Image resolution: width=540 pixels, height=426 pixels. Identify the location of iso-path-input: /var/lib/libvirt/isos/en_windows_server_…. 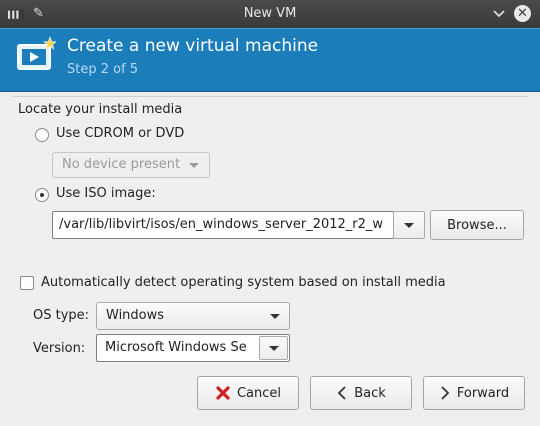
(223, 225).